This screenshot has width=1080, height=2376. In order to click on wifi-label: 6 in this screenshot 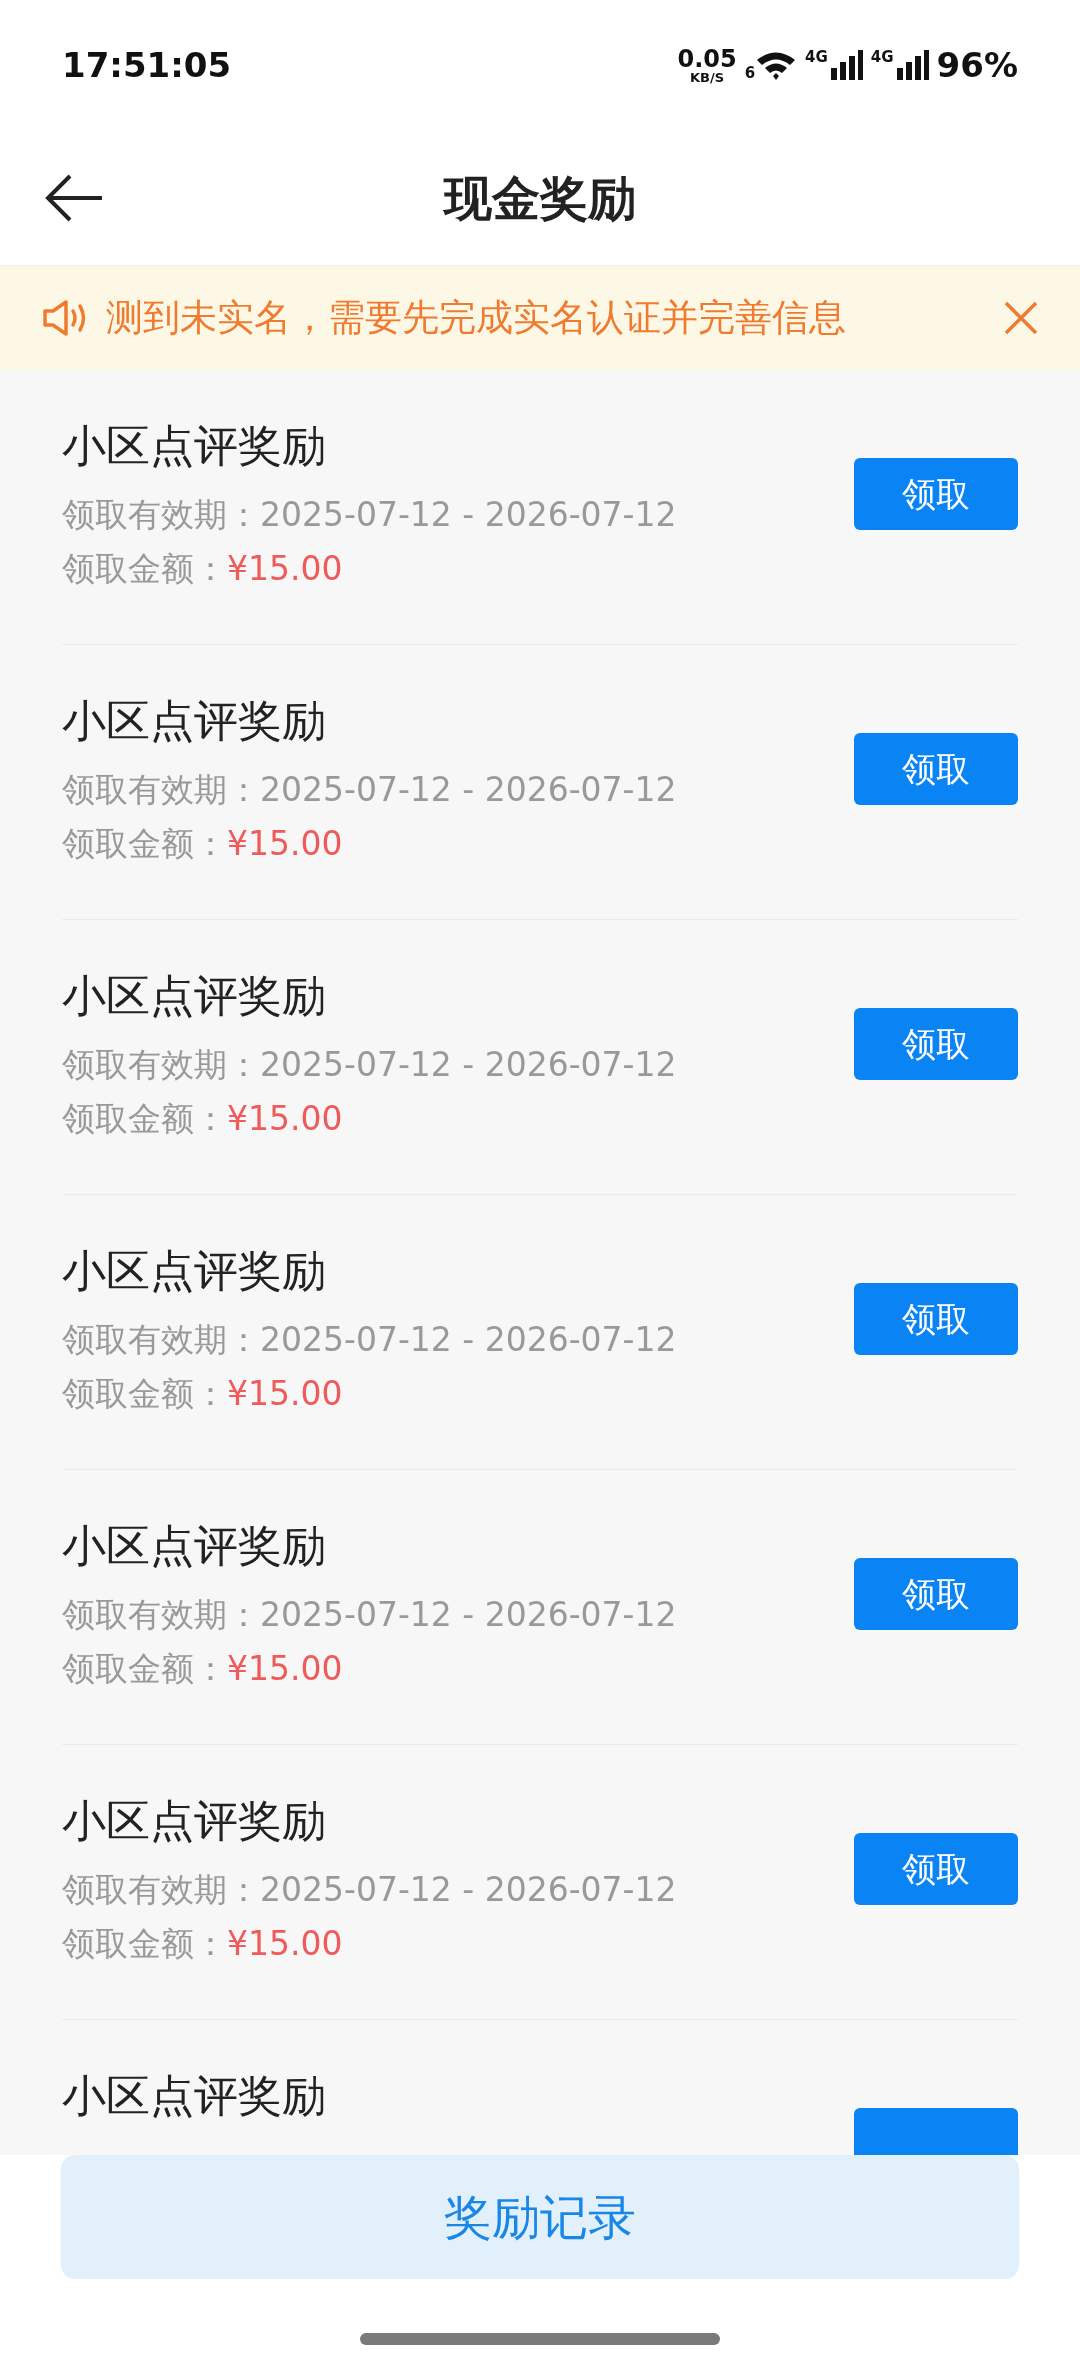, I will do `click(750, 73)`.